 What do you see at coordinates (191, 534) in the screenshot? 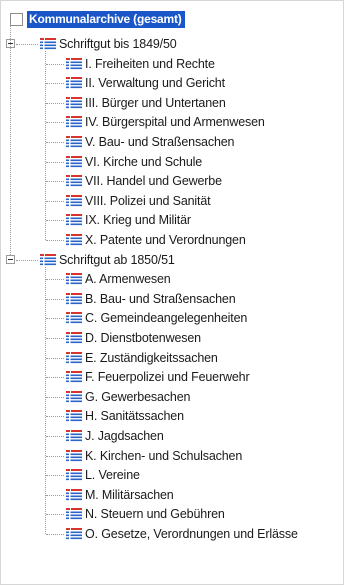
I see `tree-leaf-label: O. Gesetze, Verordnungen und Erlässe` at bounding box center [191, 534].